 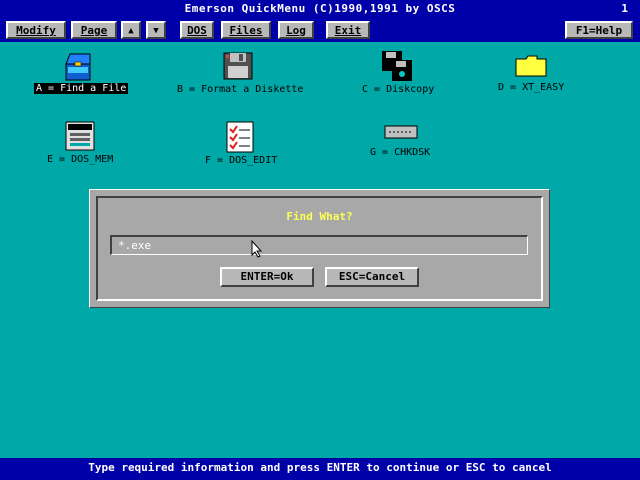 What do you see at coordinates (319, 216) in the screenshot?
I see `dialog-title: Find What?` at bounding box center [319, 216].